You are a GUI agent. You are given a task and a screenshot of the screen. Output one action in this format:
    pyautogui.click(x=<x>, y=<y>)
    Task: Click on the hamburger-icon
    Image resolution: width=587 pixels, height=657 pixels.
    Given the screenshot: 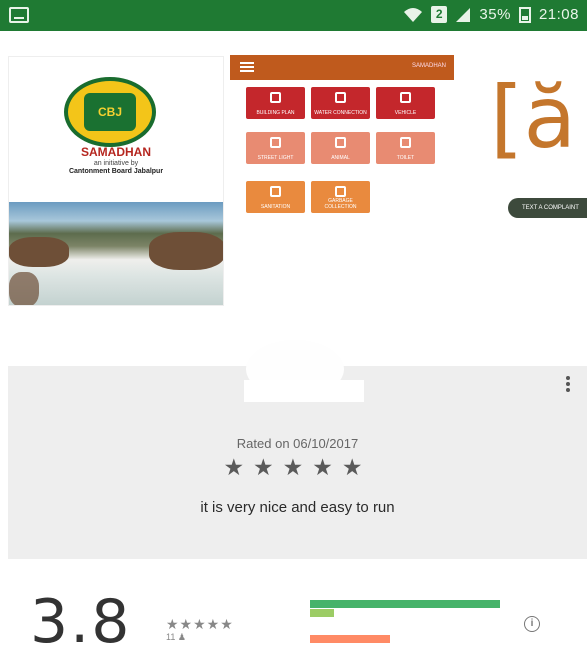 What is the action you would take?
    pyautogui.click(x=247, y=63)
    